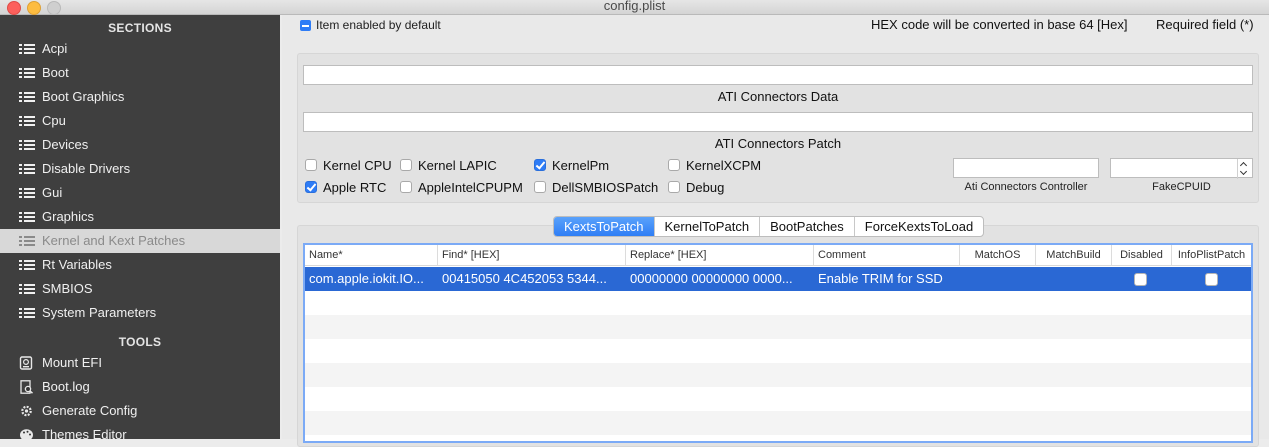 This screenshot has width=1269, height=447. What do you see at coordinates (1142, 255) in the screenshot?
I see `column-header-disabled: Disabled` at bounding box center [1142, 255].